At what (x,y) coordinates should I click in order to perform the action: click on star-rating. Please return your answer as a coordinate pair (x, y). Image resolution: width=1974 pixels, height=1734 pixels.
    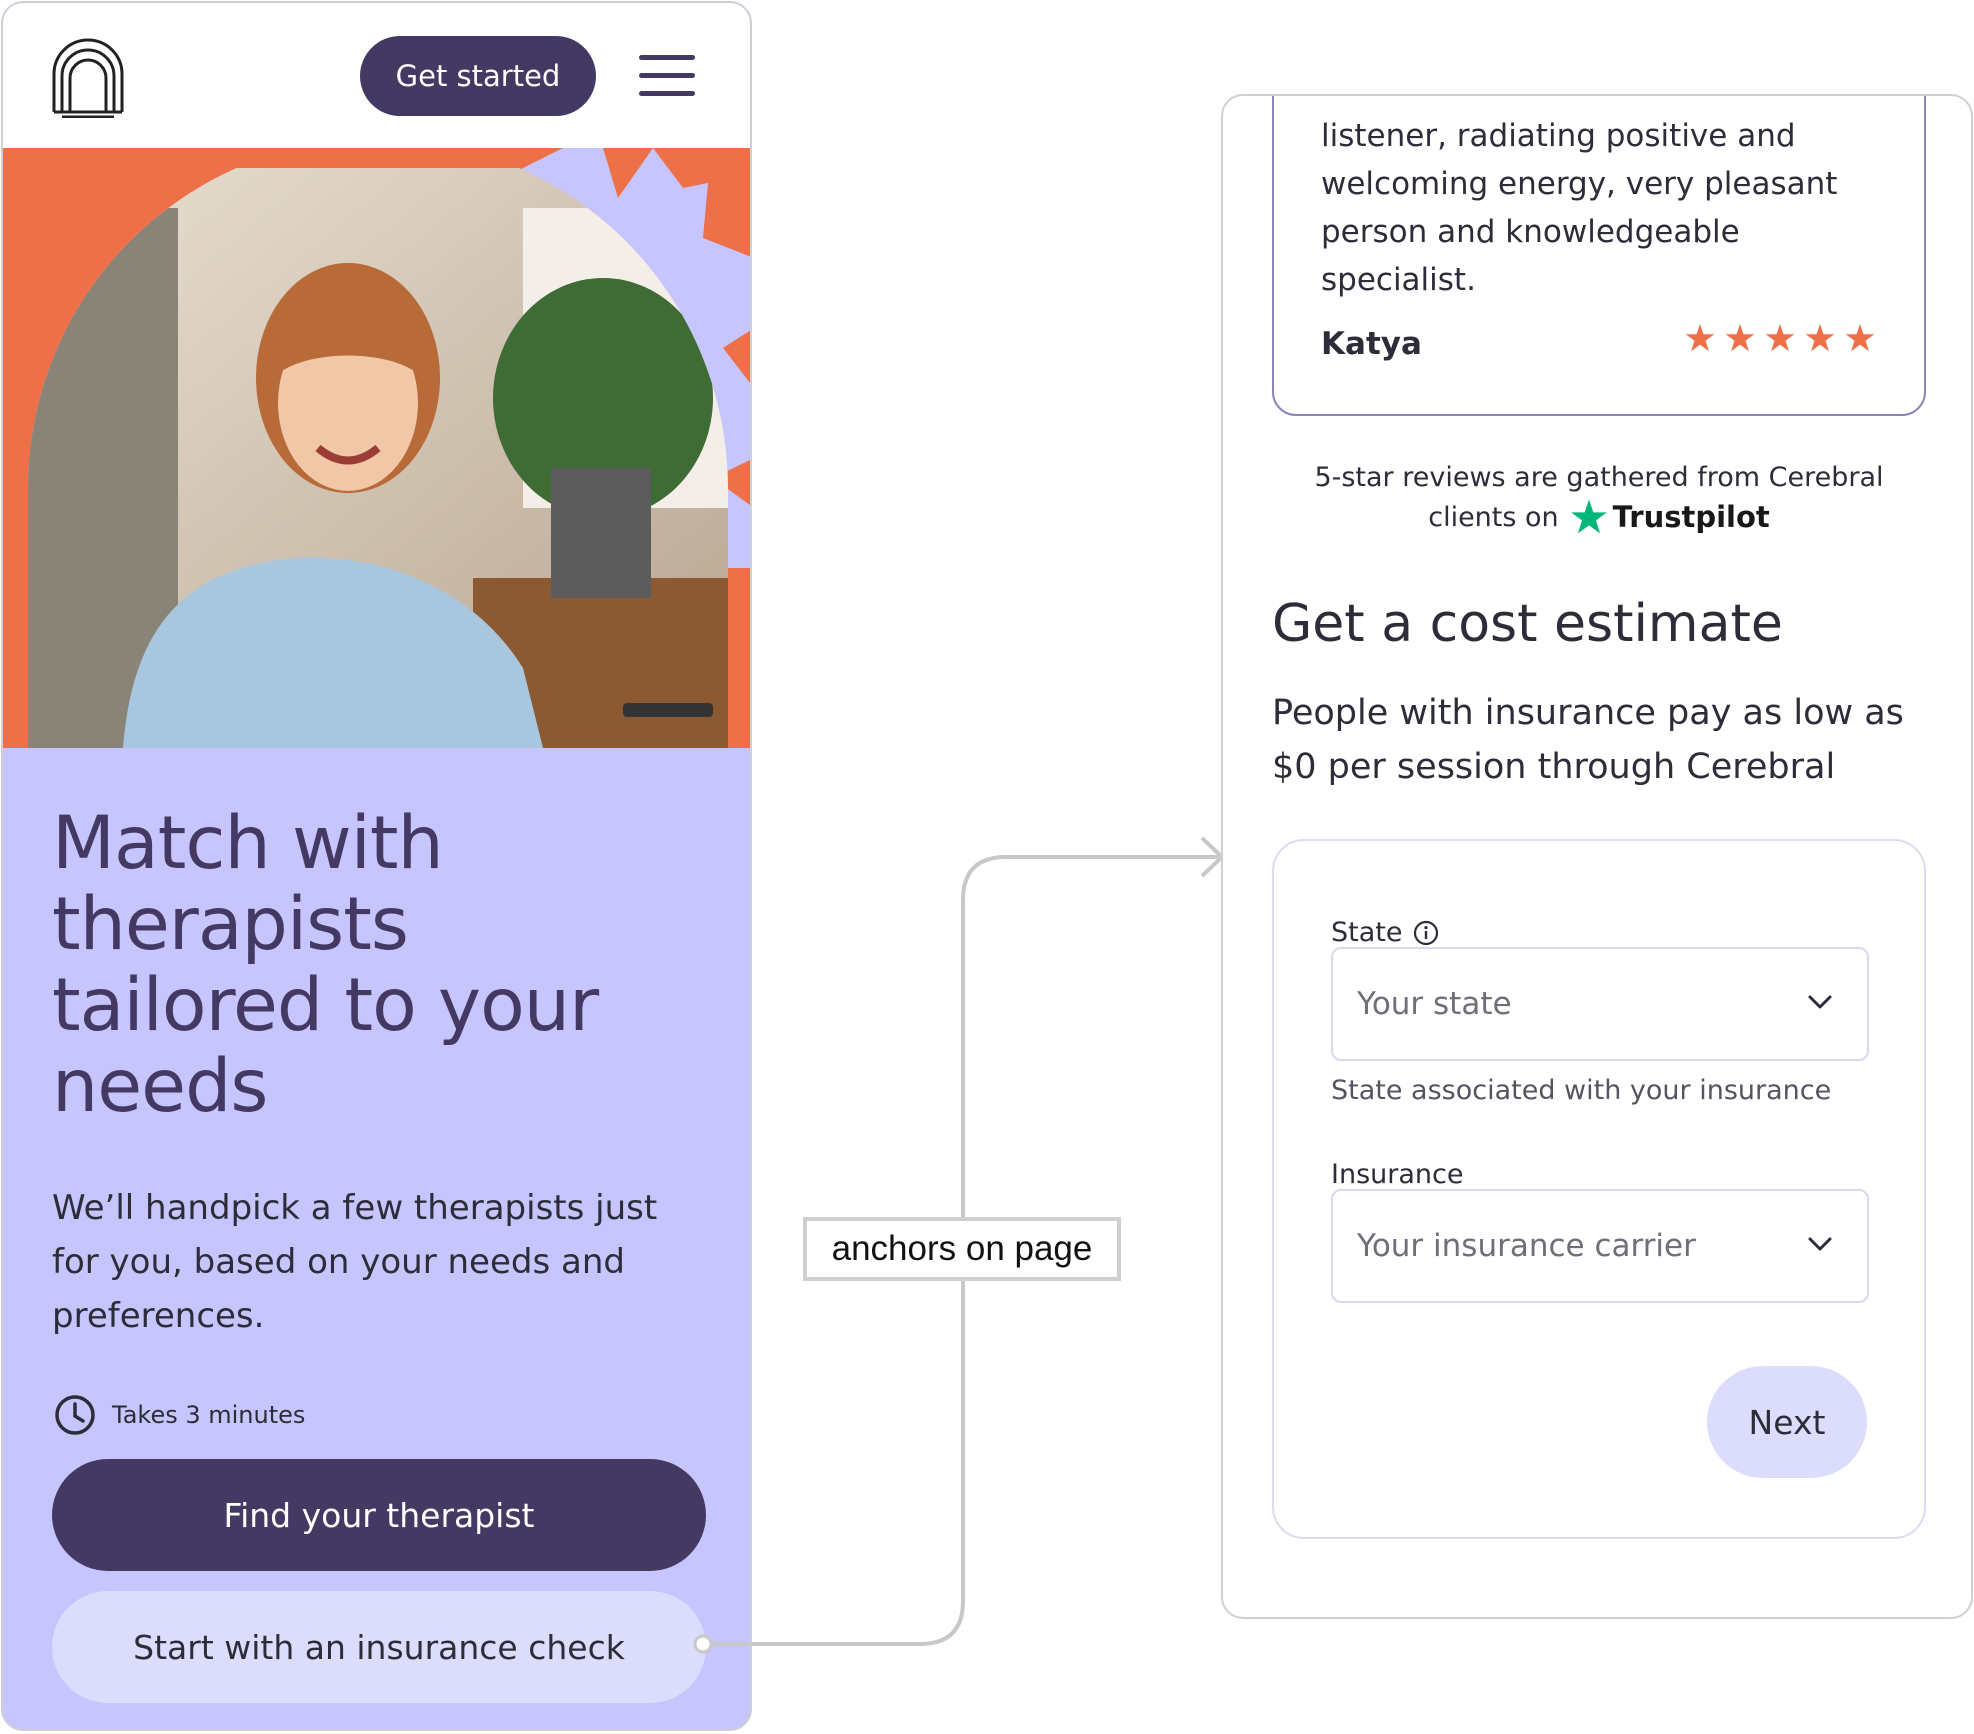
    Looking at the image, I should click on (1780, 338).